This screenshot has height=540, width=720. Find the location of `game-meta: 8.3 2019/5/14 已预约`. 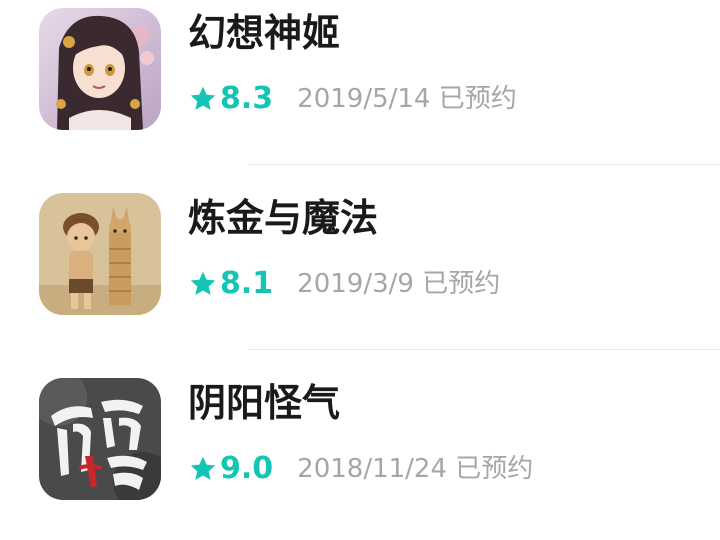

game-meta: 8.3 2019/5/14 已预约 is located at coordinates (352, 99).